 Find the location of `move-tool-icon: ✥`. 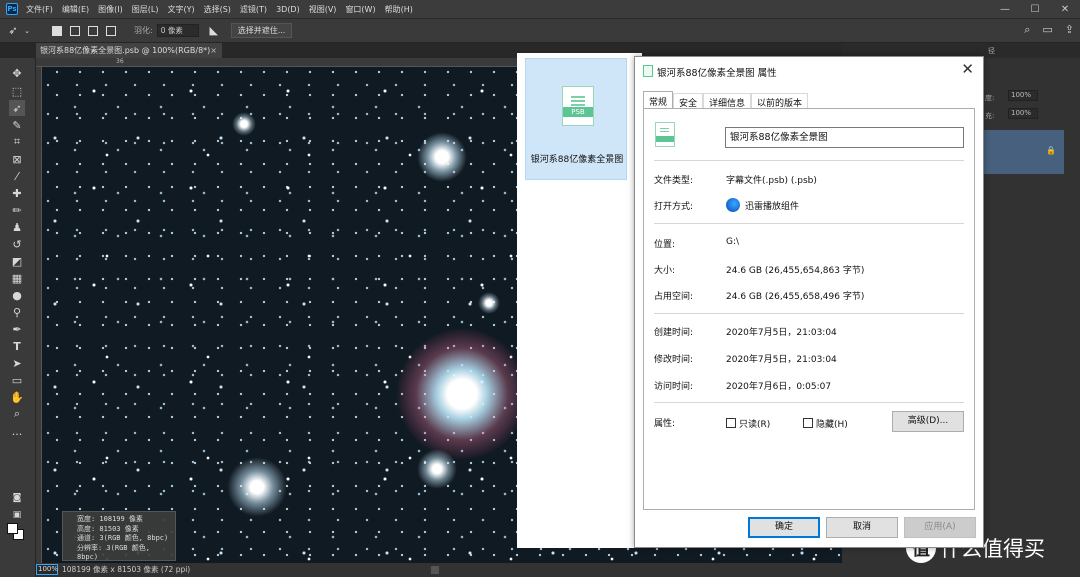

move-tool-icon: ✥ is located at coordinates (17, 73).